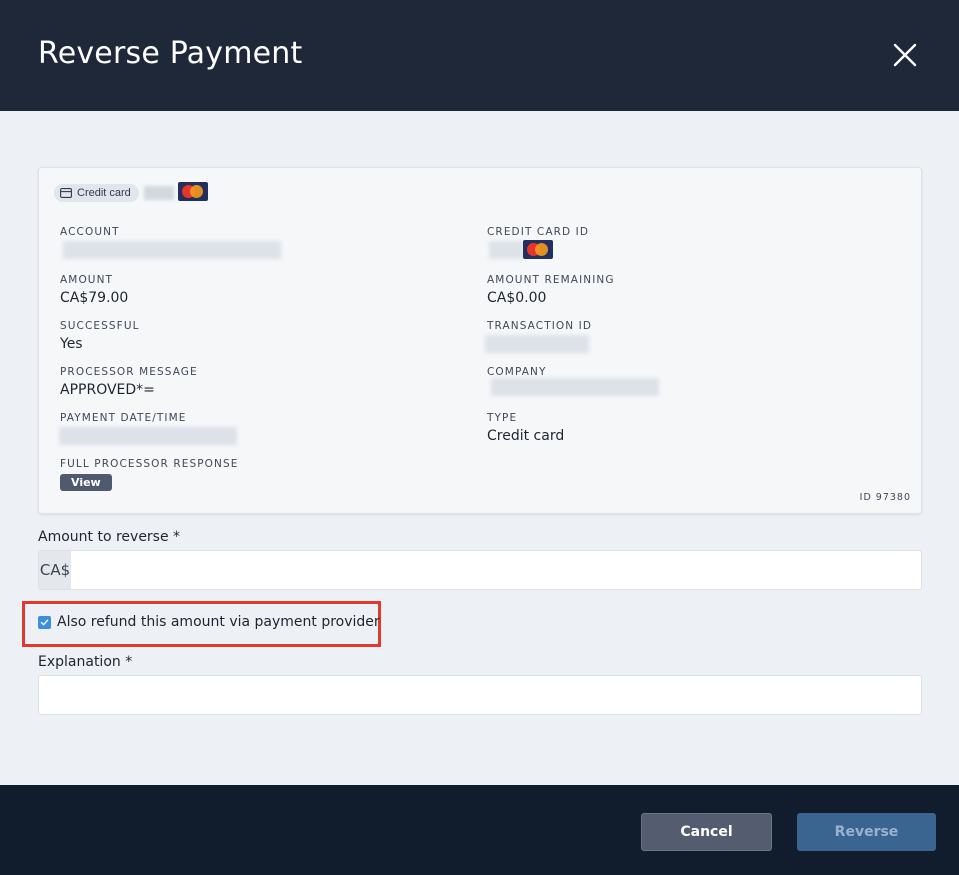 The width and height of the screenshot is (959, 875). Describe the element at coordinates (87, 280) in the screenshot. I see `amount-label: AMOUNT` at that location.